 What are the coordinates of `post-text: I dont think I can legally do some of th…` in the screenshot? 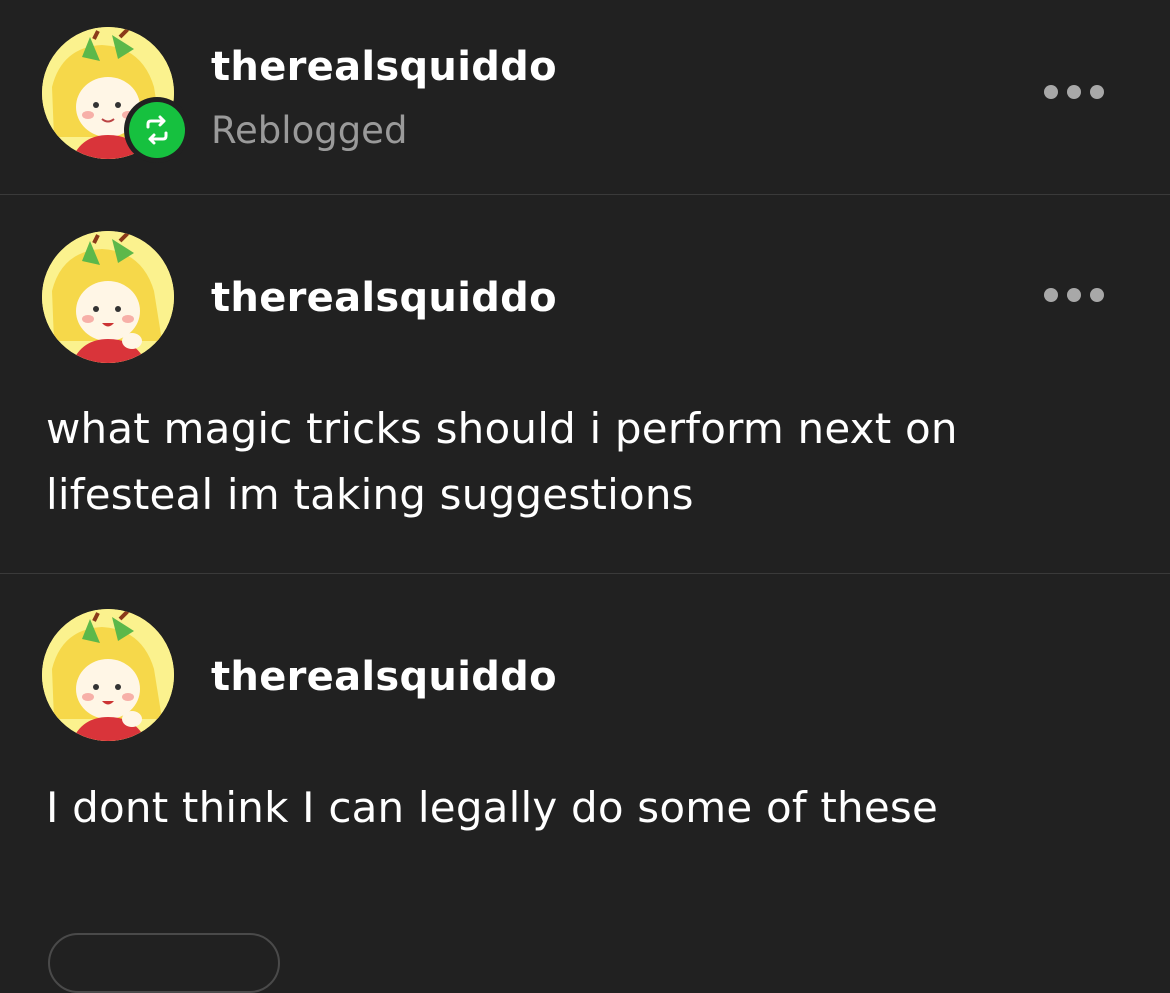 It's located at (492, 807).